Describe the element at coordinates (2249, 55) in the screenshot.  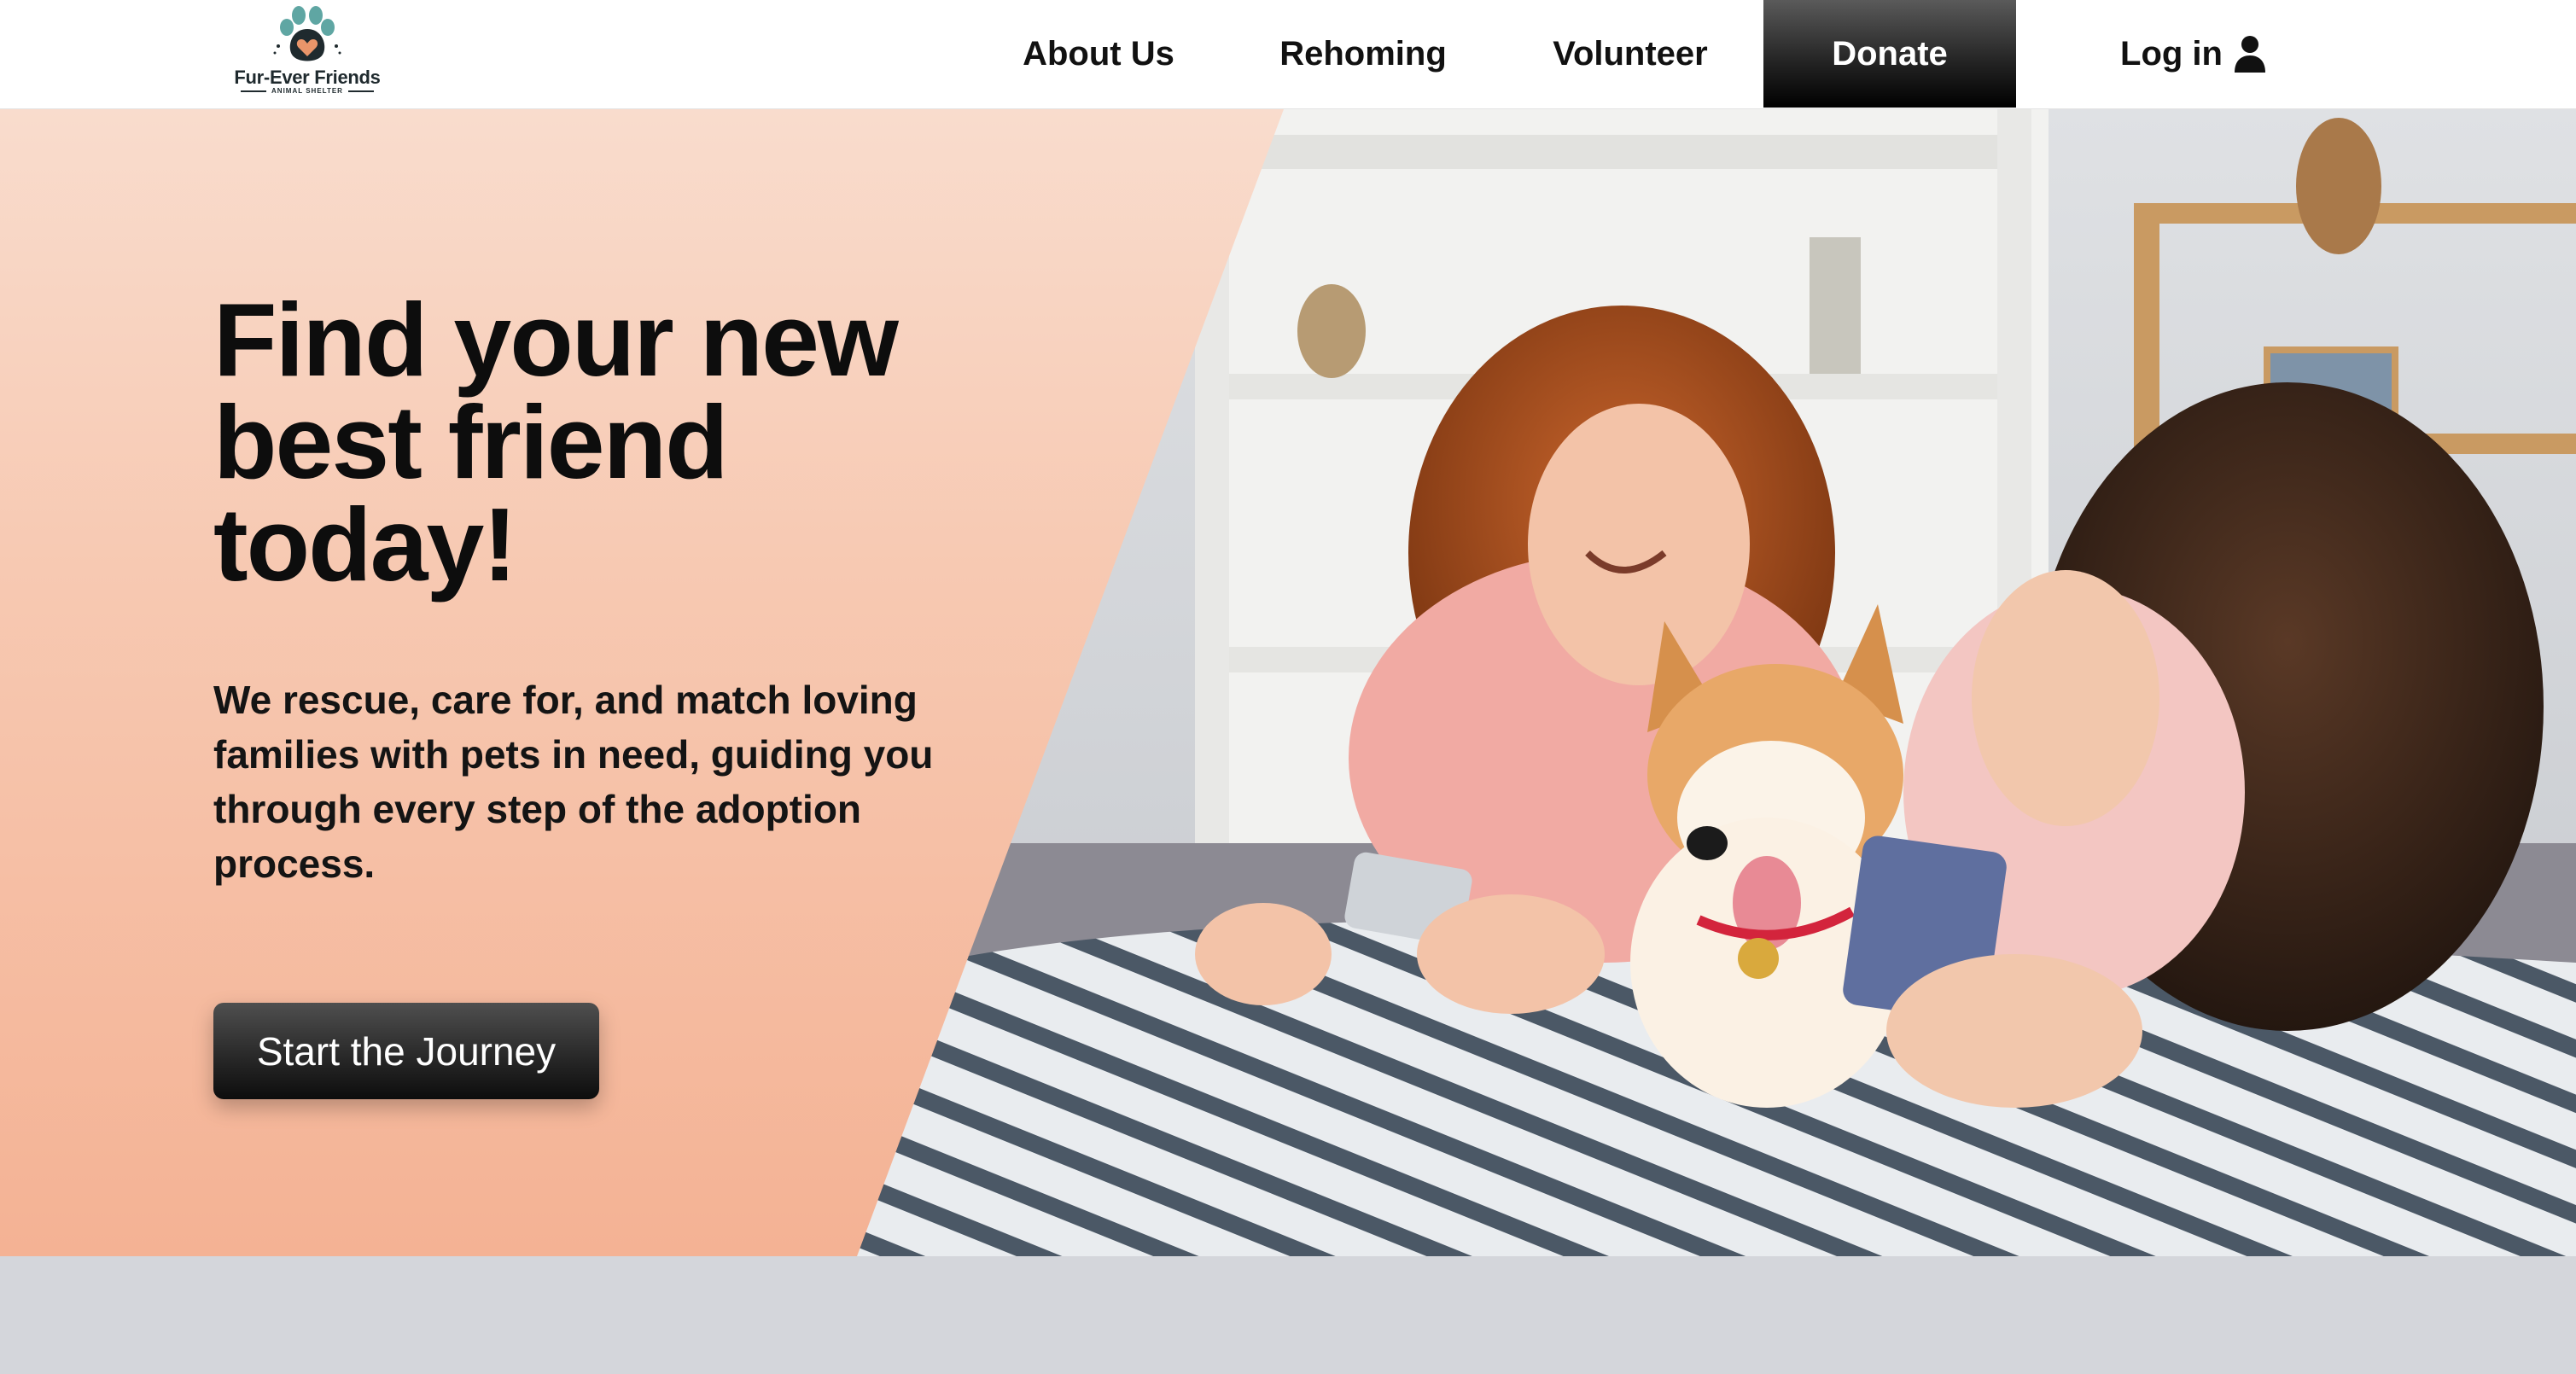
I see `user-icon` at that location.